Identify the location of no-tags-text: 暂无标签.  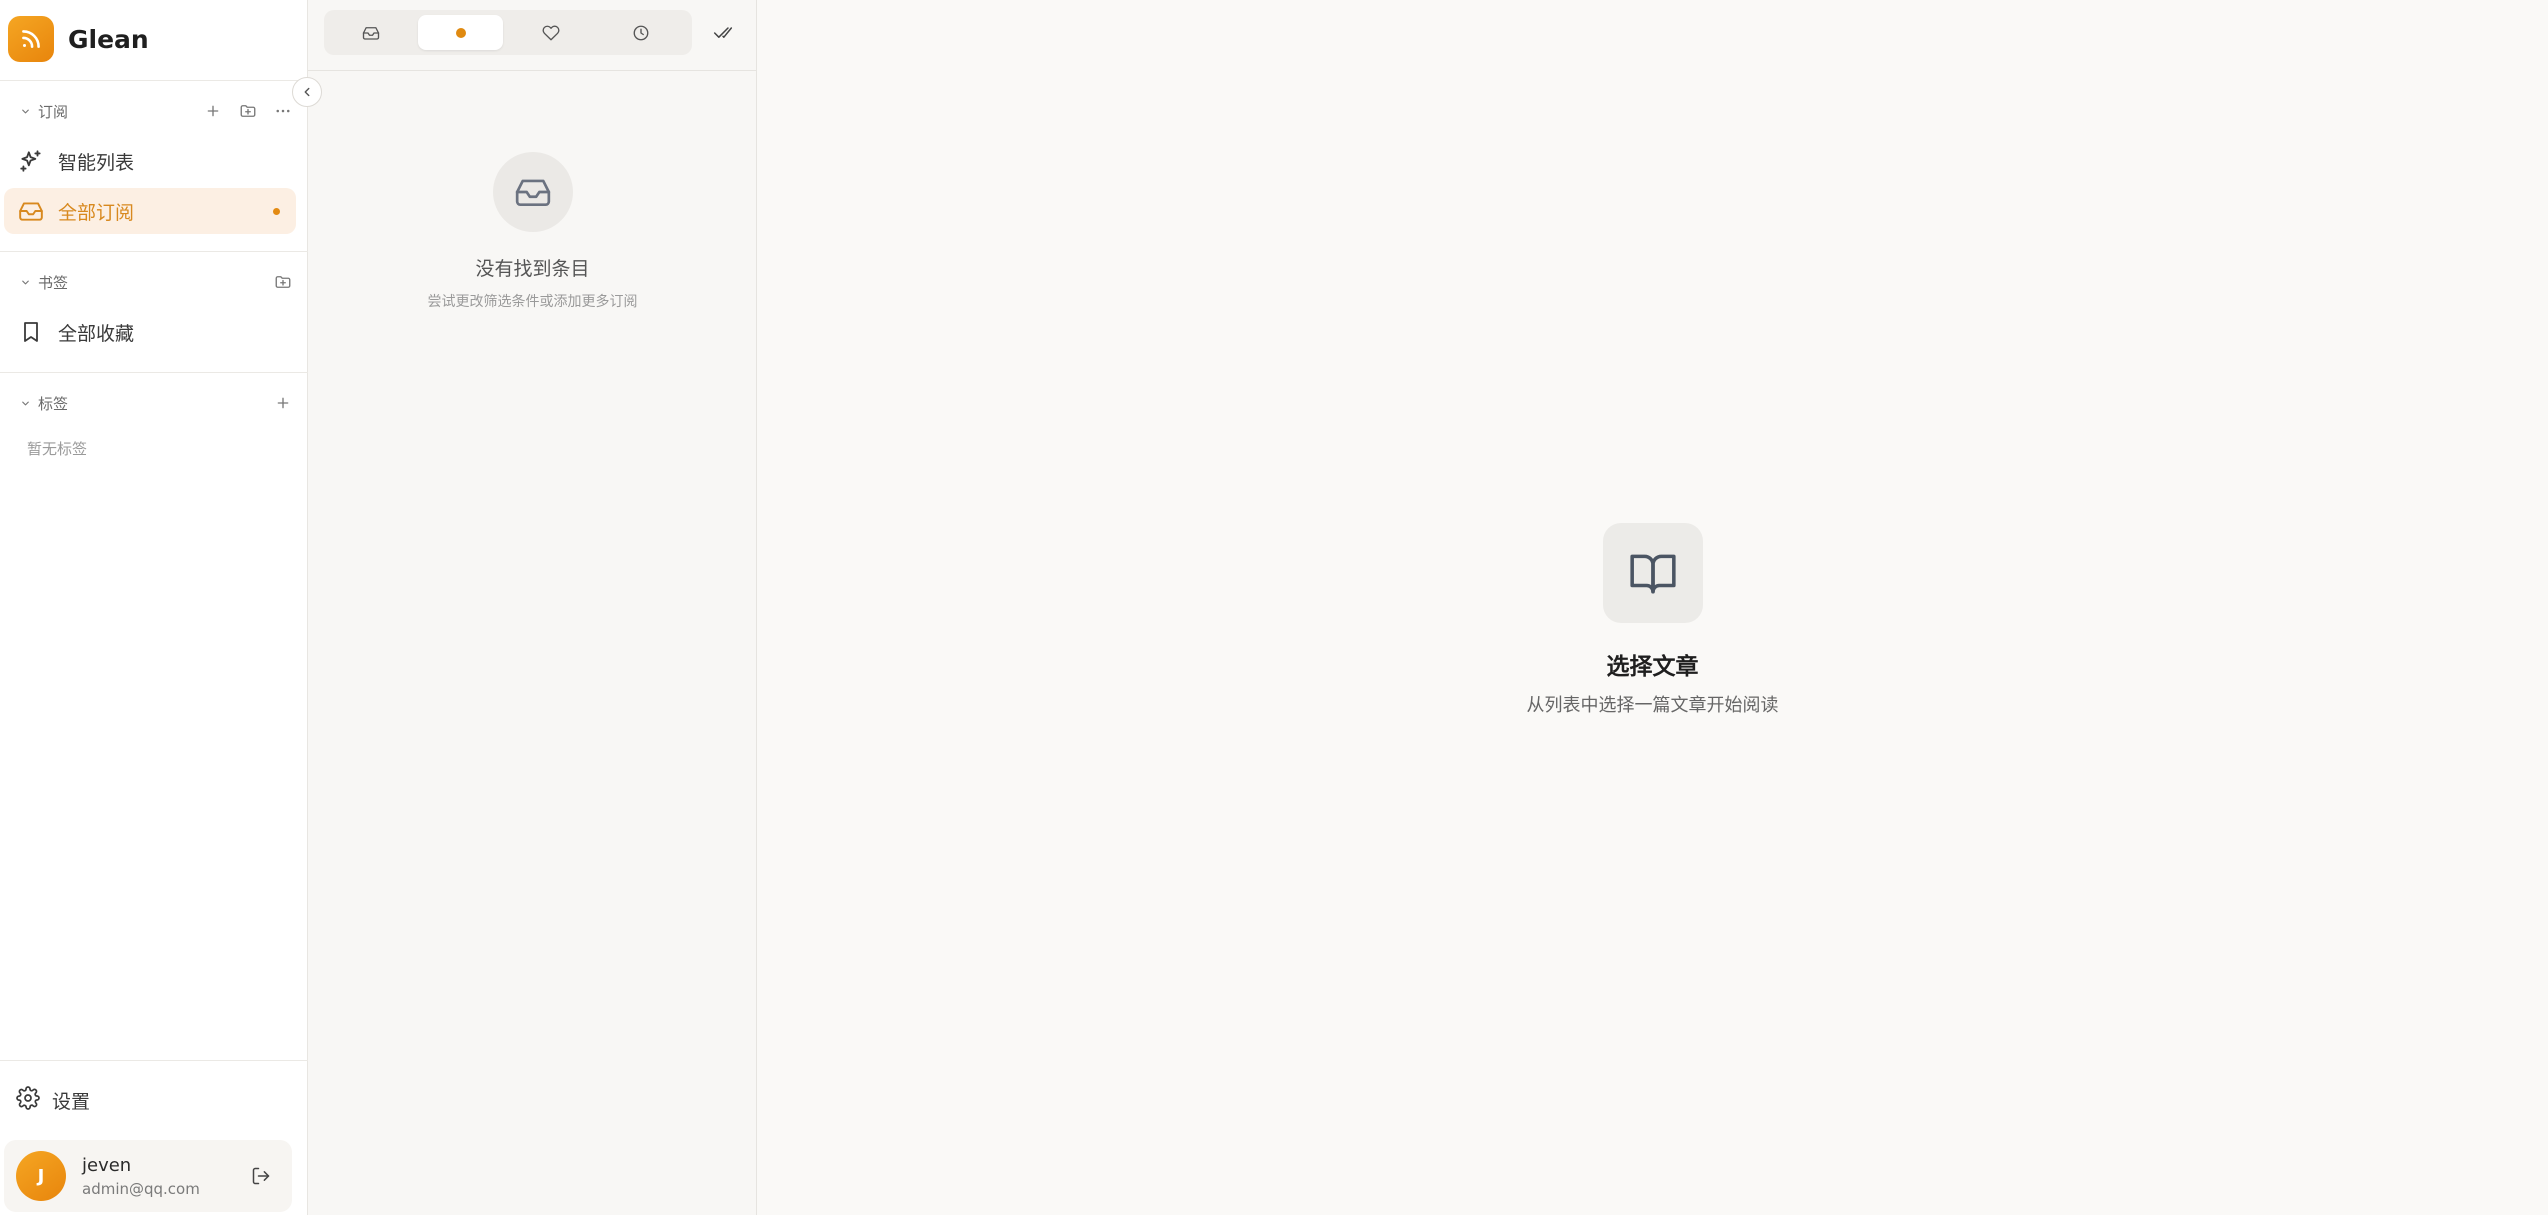
(57, 449).